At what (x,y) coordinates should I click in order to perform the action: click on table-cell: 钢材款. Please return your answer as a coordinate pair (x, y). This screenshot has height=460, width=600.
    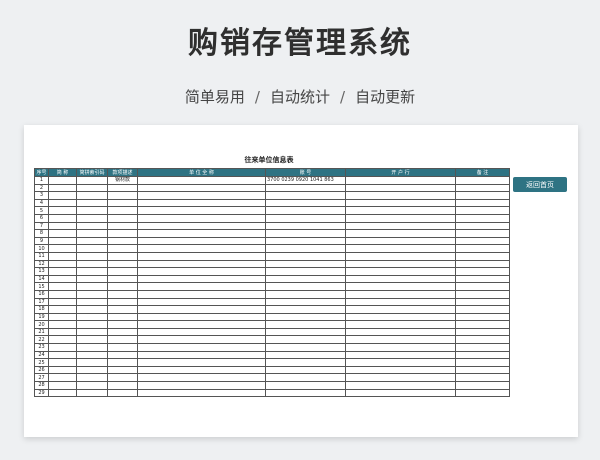
    Looking at the image, I should click on (122, 180).